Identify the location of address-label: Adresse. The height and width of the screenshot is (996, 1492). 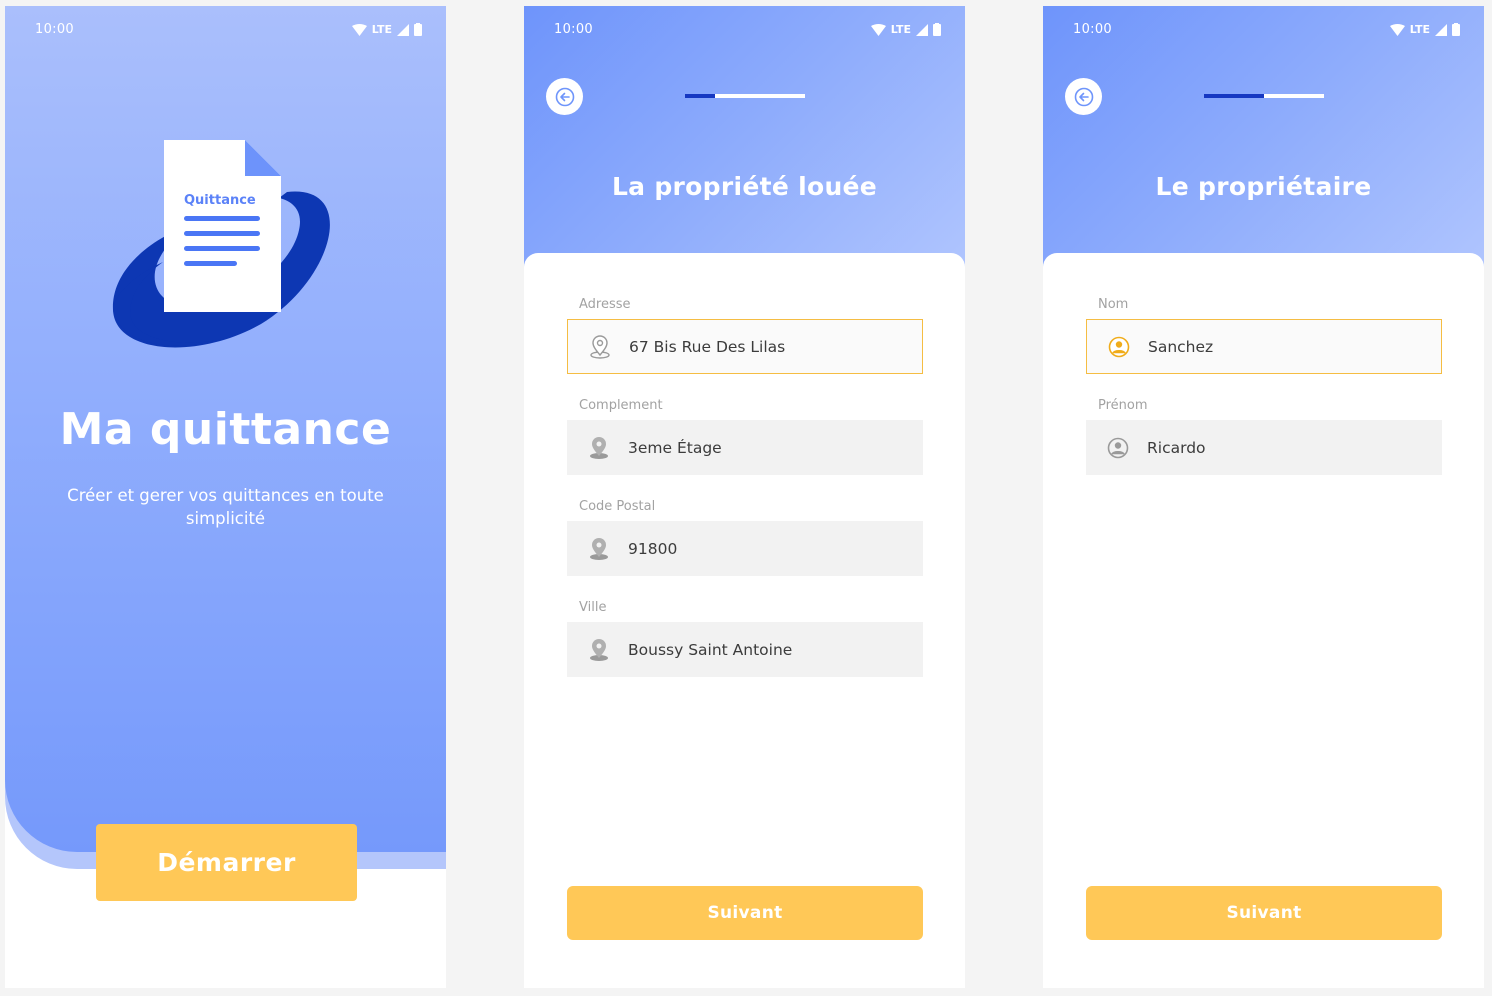
(605, 304).